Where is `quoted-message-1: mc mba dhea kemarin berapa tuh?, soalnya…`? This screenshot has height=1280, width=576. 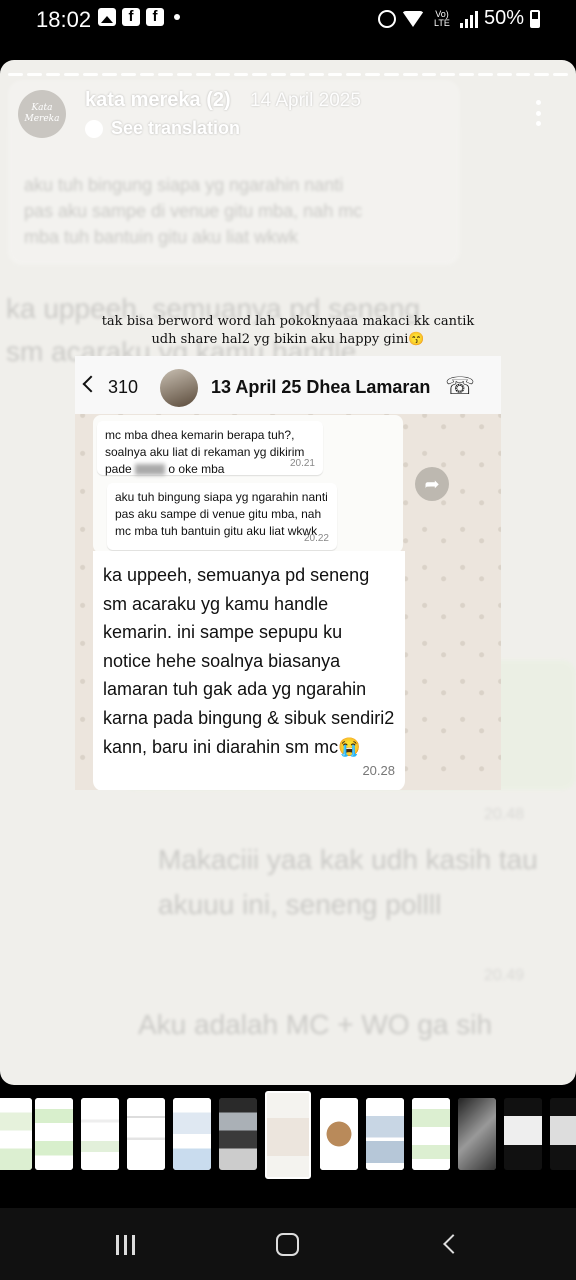
quoted-message-1: mc mba dhea kemarin berapa tuh?, soalnya… is located at coordinates (210, 448).